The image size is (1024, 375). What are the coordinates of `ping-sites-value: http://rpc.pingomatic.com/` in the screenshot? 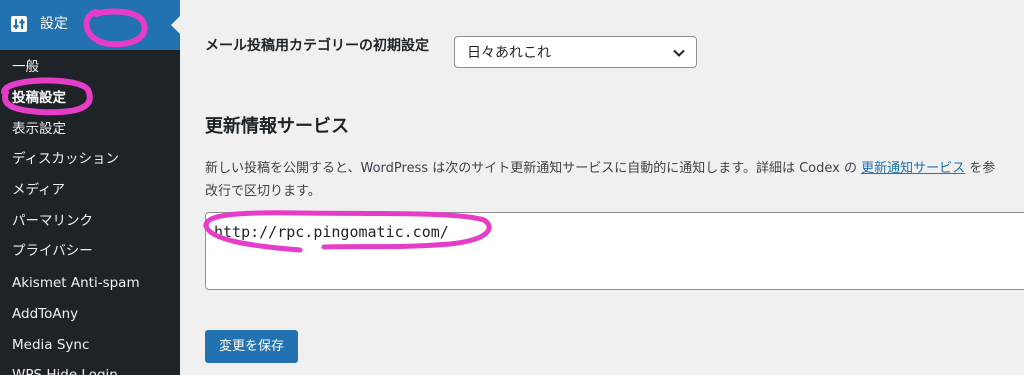 It's located at (331, 232).